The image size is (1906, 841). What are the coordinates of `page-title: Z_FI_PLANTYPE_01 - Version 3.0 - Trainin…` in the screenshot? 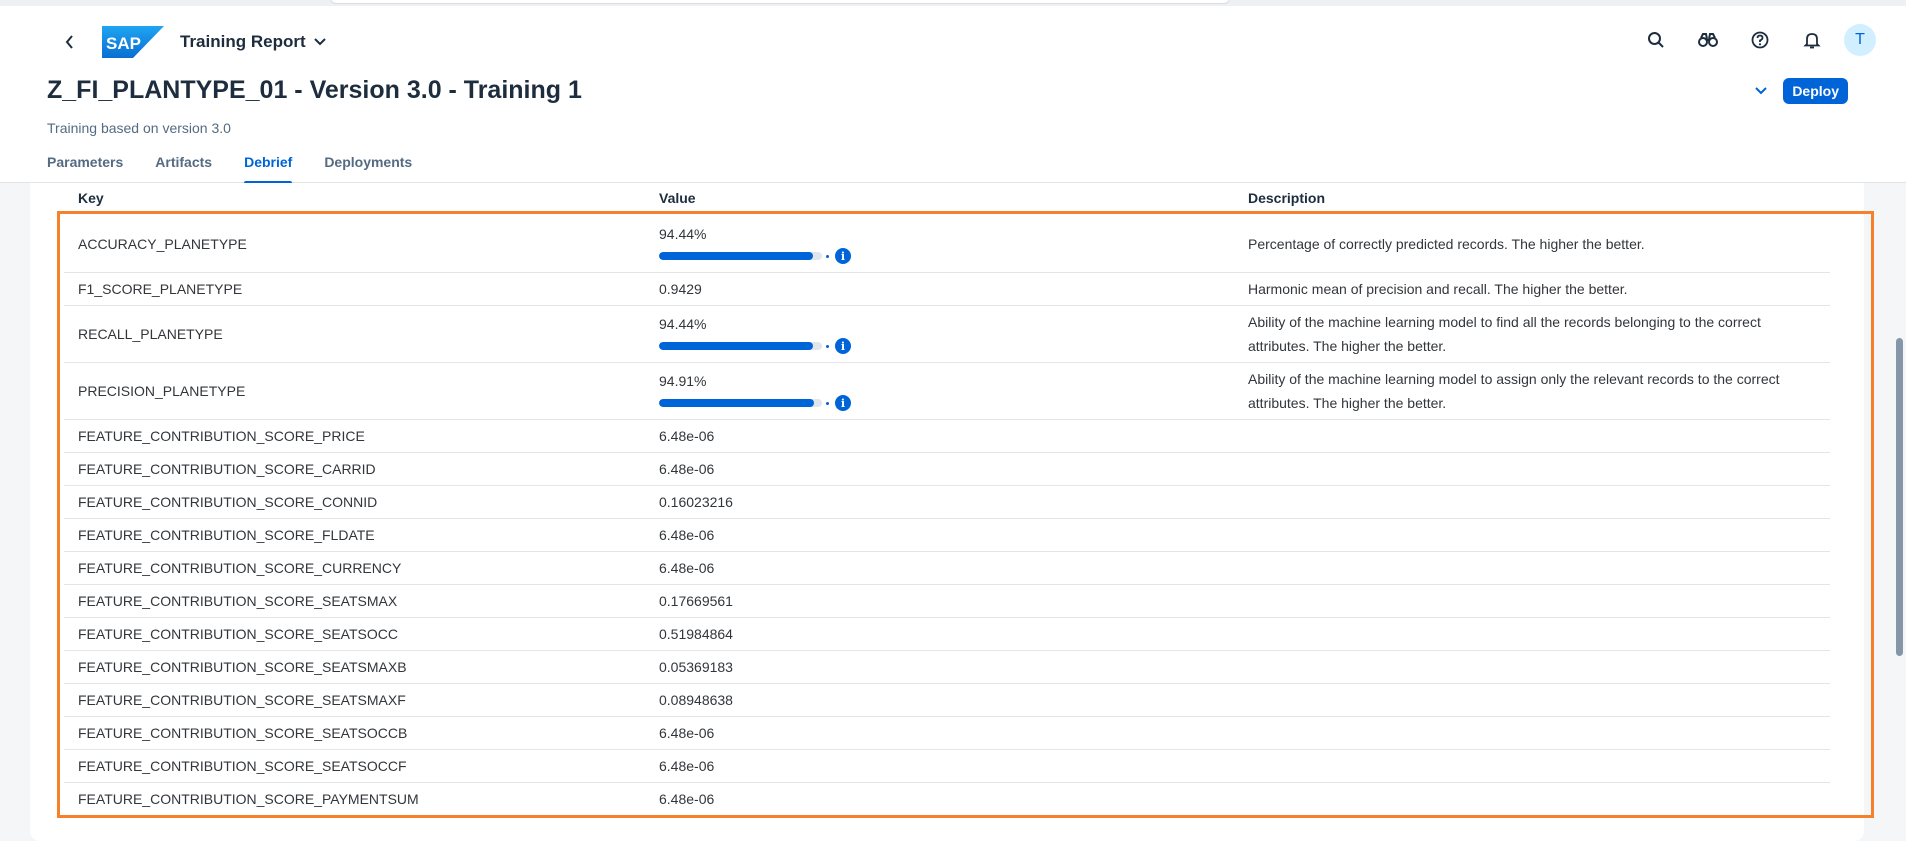 It's located at (314, 90).